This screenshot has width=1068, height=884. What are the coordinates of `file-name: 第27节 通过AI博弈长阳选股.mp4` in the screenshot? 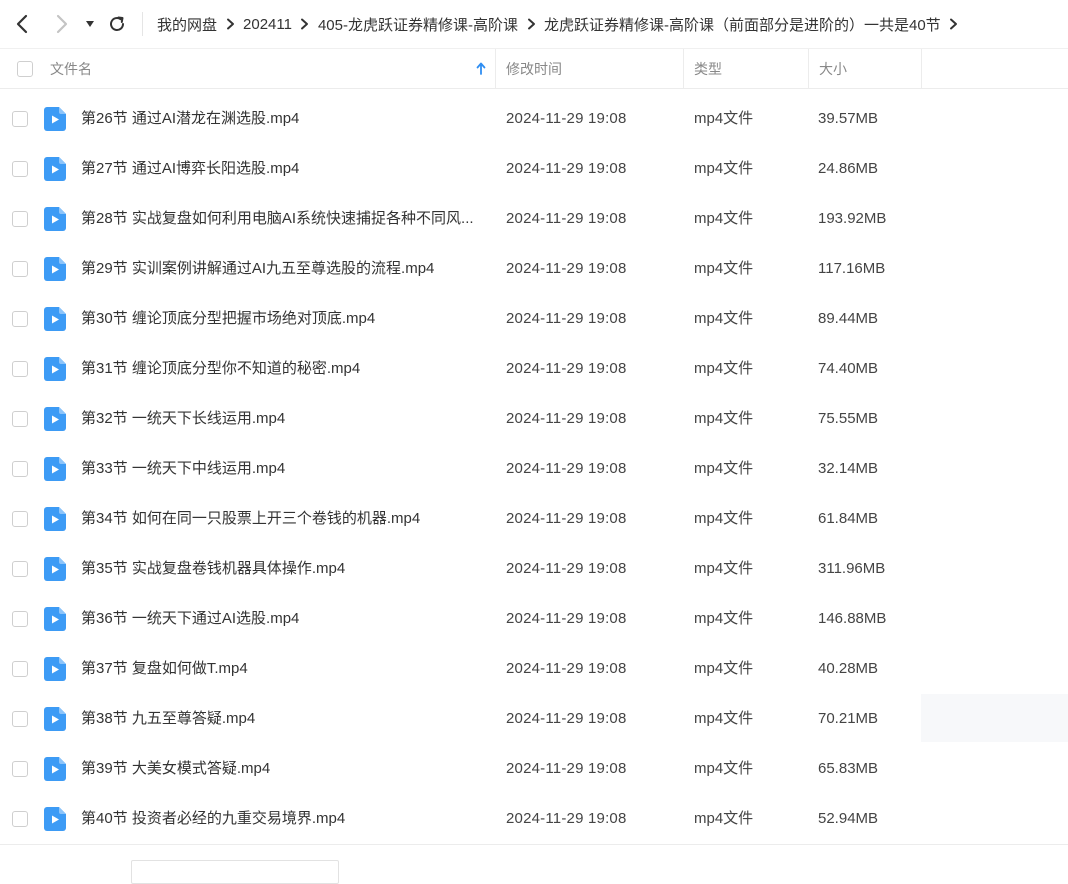 It's located at (281, 169).